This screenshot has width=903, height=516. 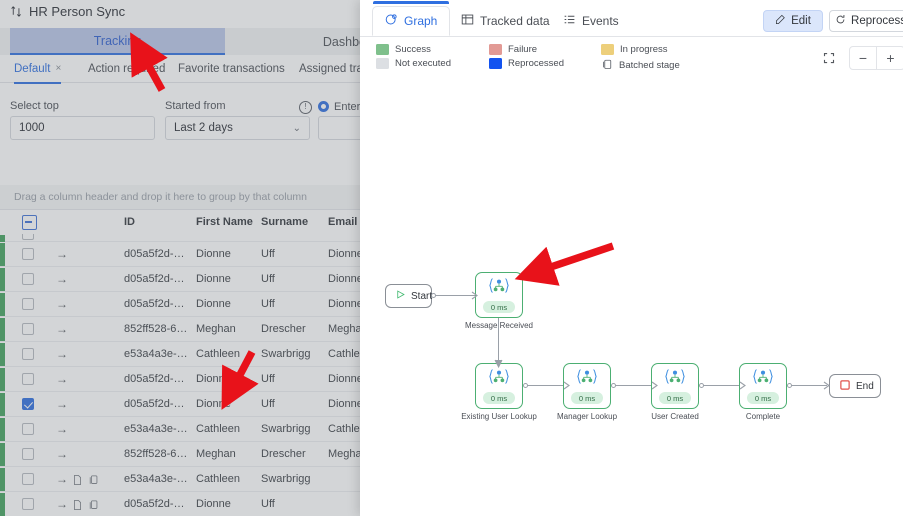 What do you see at coordinates (284, 222) in the screenshot?
I see `column-header-surname: Surname` at bounding box center [284, 222].